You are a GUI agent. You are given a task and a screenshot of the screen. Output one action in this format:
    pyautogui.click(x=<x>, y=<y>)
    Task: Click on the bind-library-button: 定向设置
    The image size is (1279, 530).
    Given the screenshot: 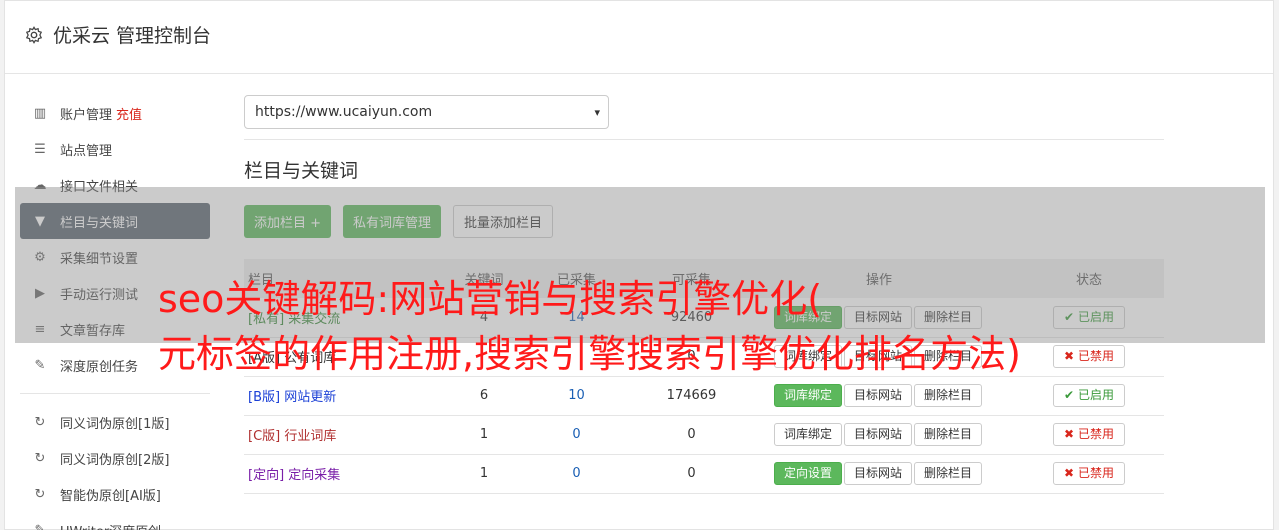 What is the action you would take?
    pyautogui.click(x=807, y=473)
    